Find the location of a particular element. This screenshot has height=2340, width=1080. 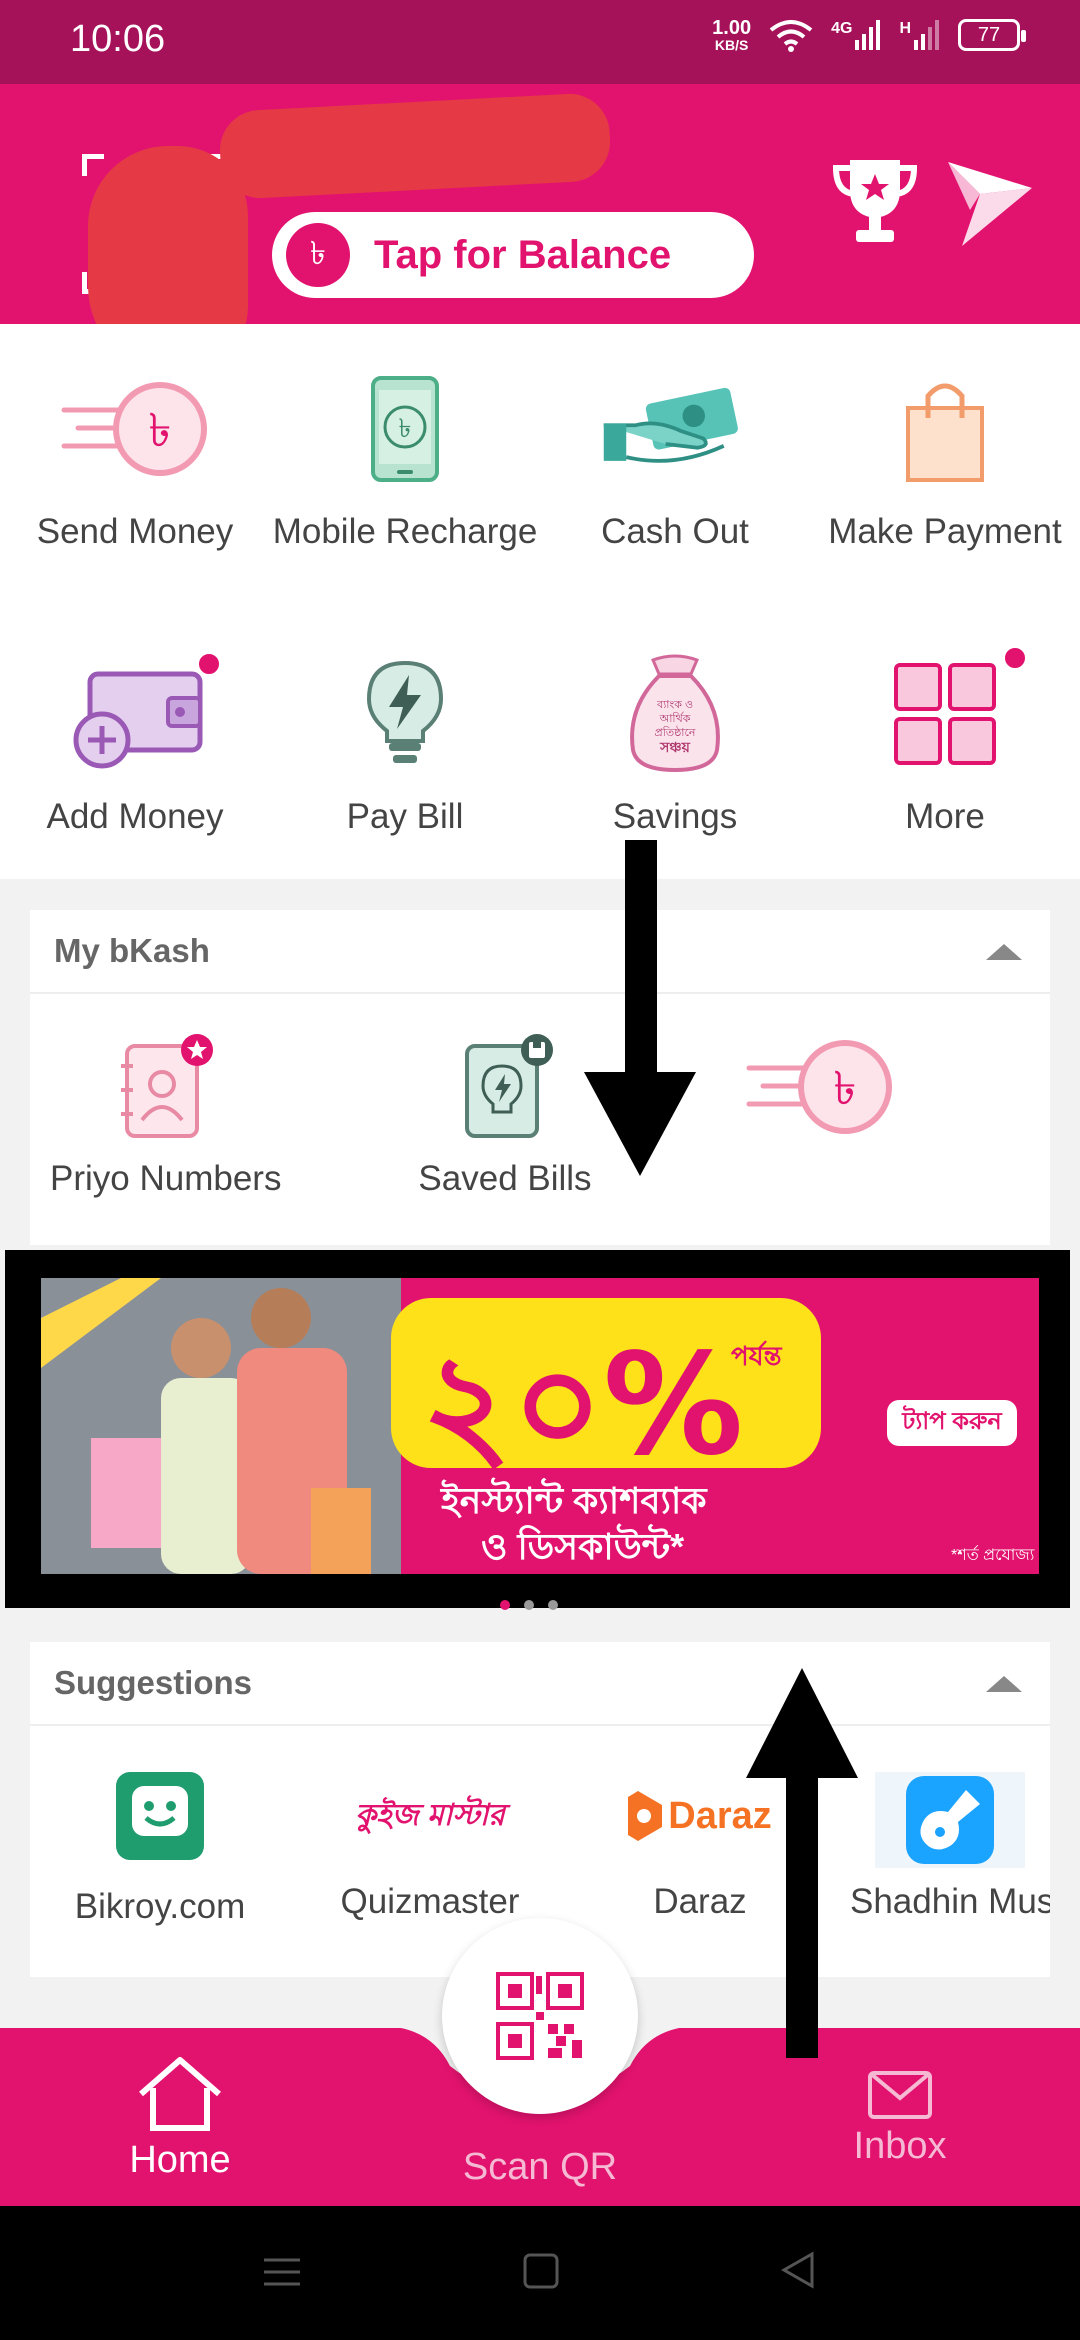

suggestion-quizmaster: কুইজ মাস্টার Quizmaster is located at coordinates (430, 1847).